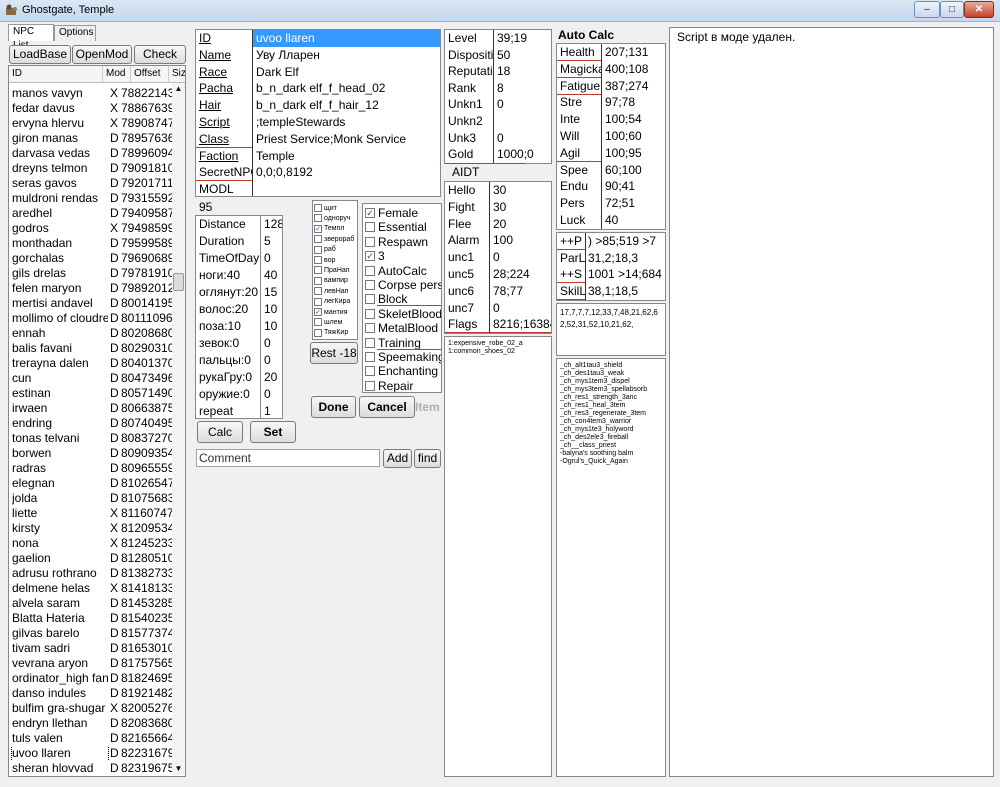 The height and width of the screenshot is (787, 1000). I want to click on equip-checkbox: ✓ Темпл, so click(335, 229).